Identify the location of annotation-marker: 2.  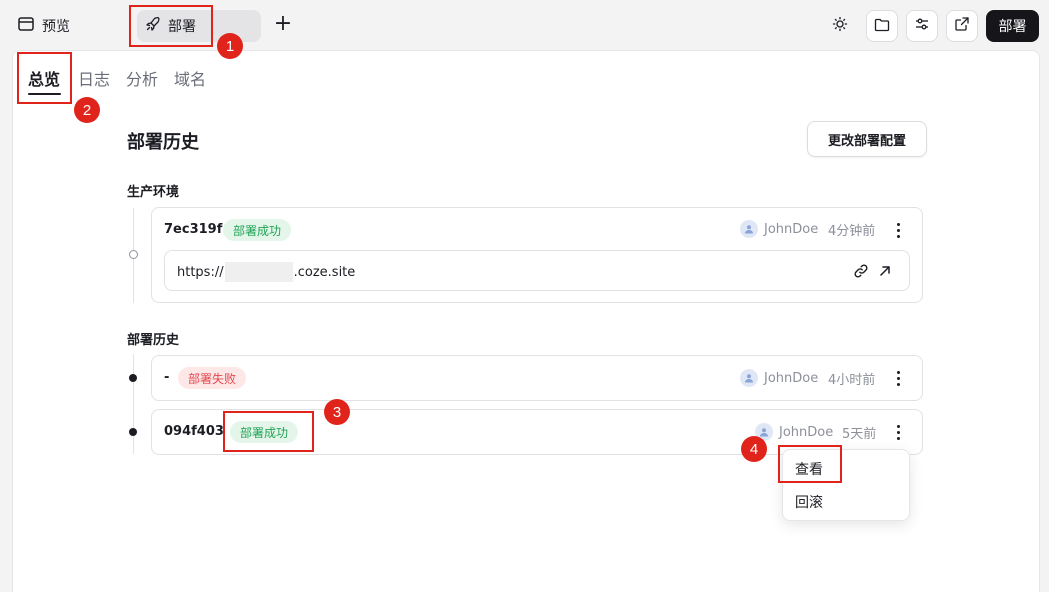
(87, 110).